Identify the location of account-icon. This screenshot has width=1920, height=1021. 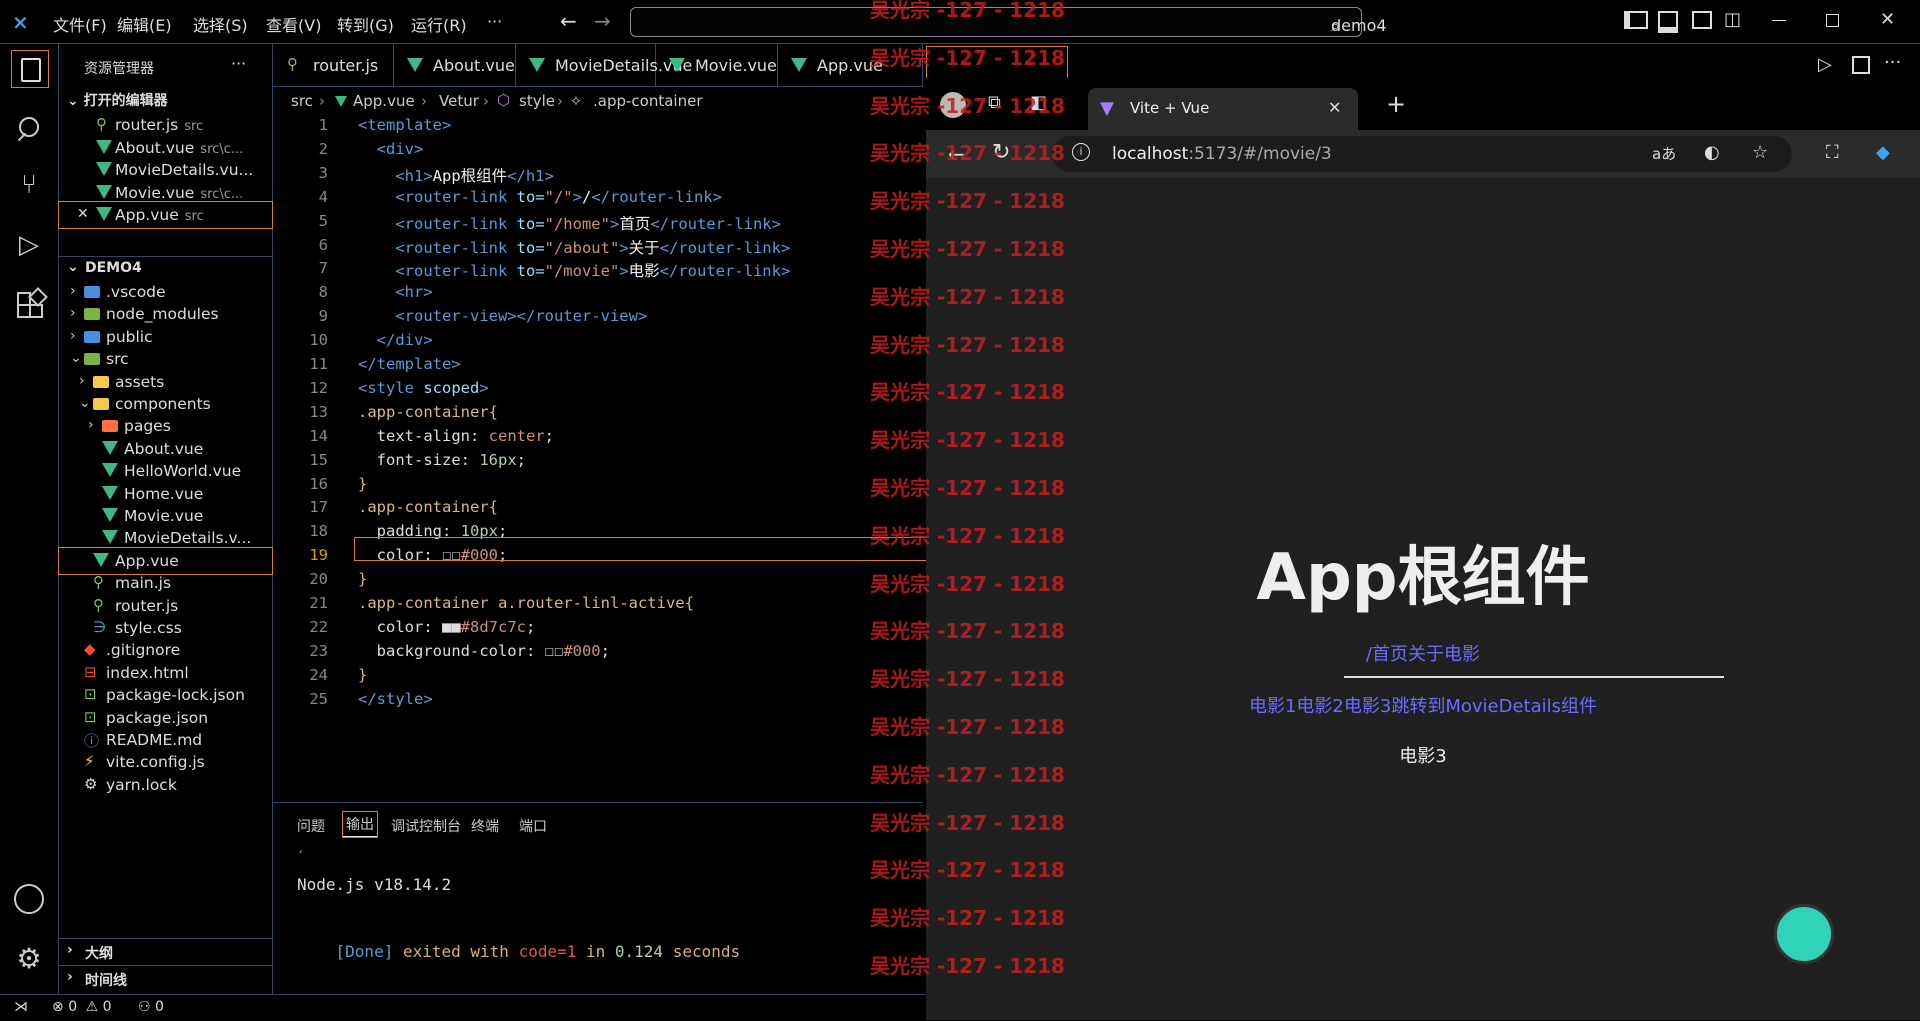
(29, 899).